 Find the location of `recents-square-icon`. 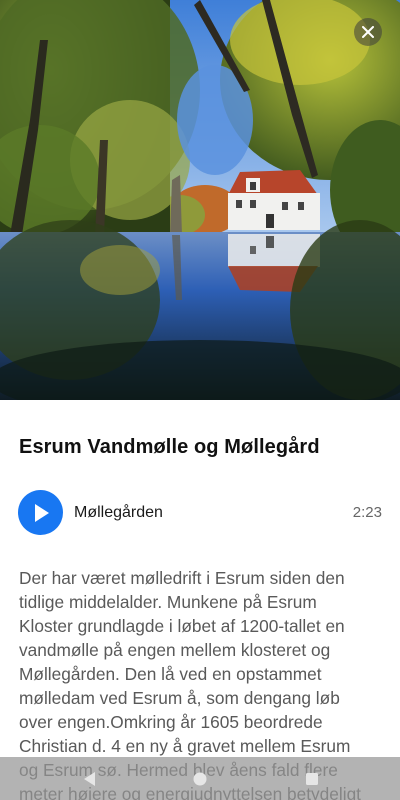

recents-square-icon is located at coordinates (312, 779).